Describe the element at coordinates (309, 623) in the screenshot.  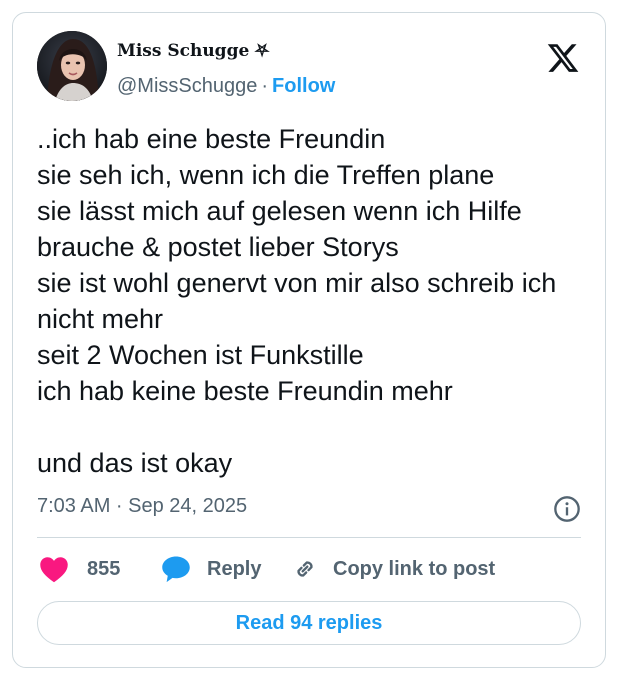
I see `read-replies-button: Read 94 replies` at that location.